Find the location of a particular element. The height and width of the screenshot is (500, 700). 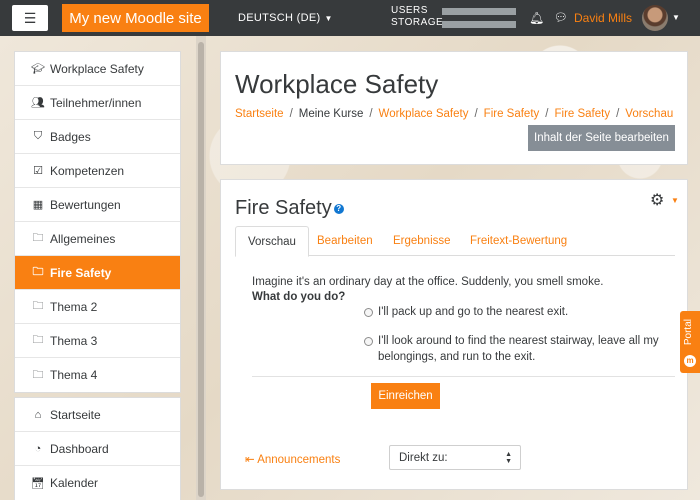

language-label: DEUTSCH (DE) is located at coordinates (279, 18).